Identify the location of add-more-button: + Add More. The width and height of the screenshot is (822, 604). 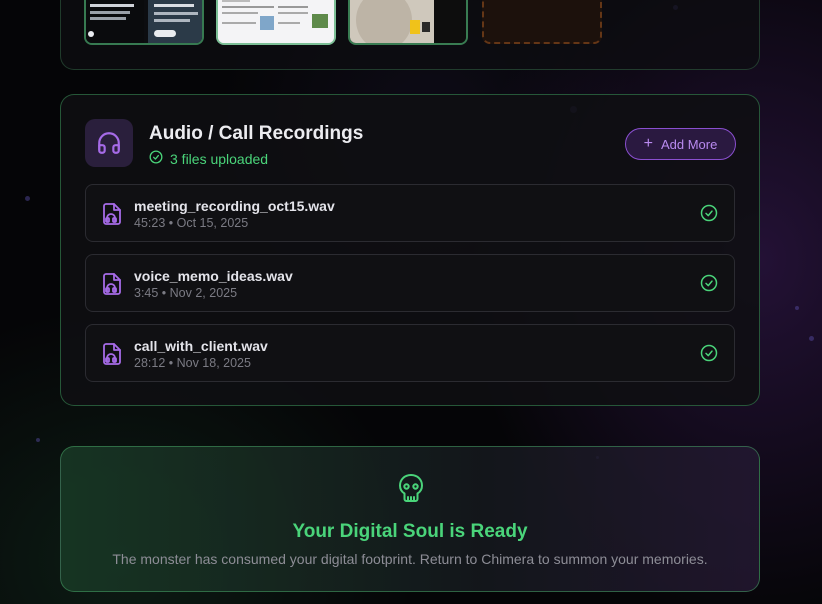
(680, 144).